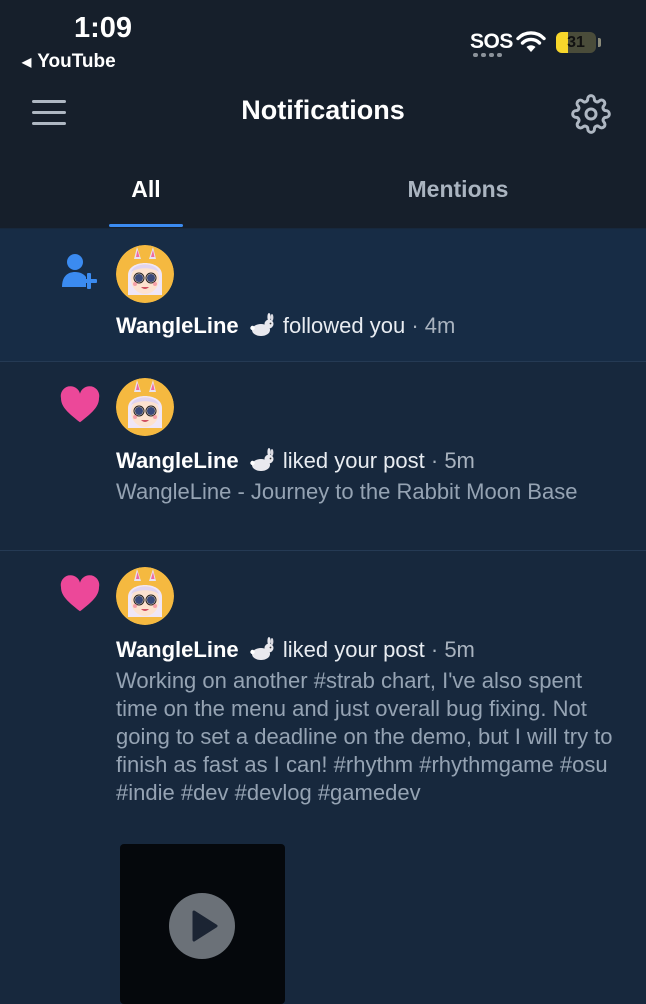 This screenshot has width=646, height=1004. I want to click on tab-mentions: Mentions, so click(458, 189).